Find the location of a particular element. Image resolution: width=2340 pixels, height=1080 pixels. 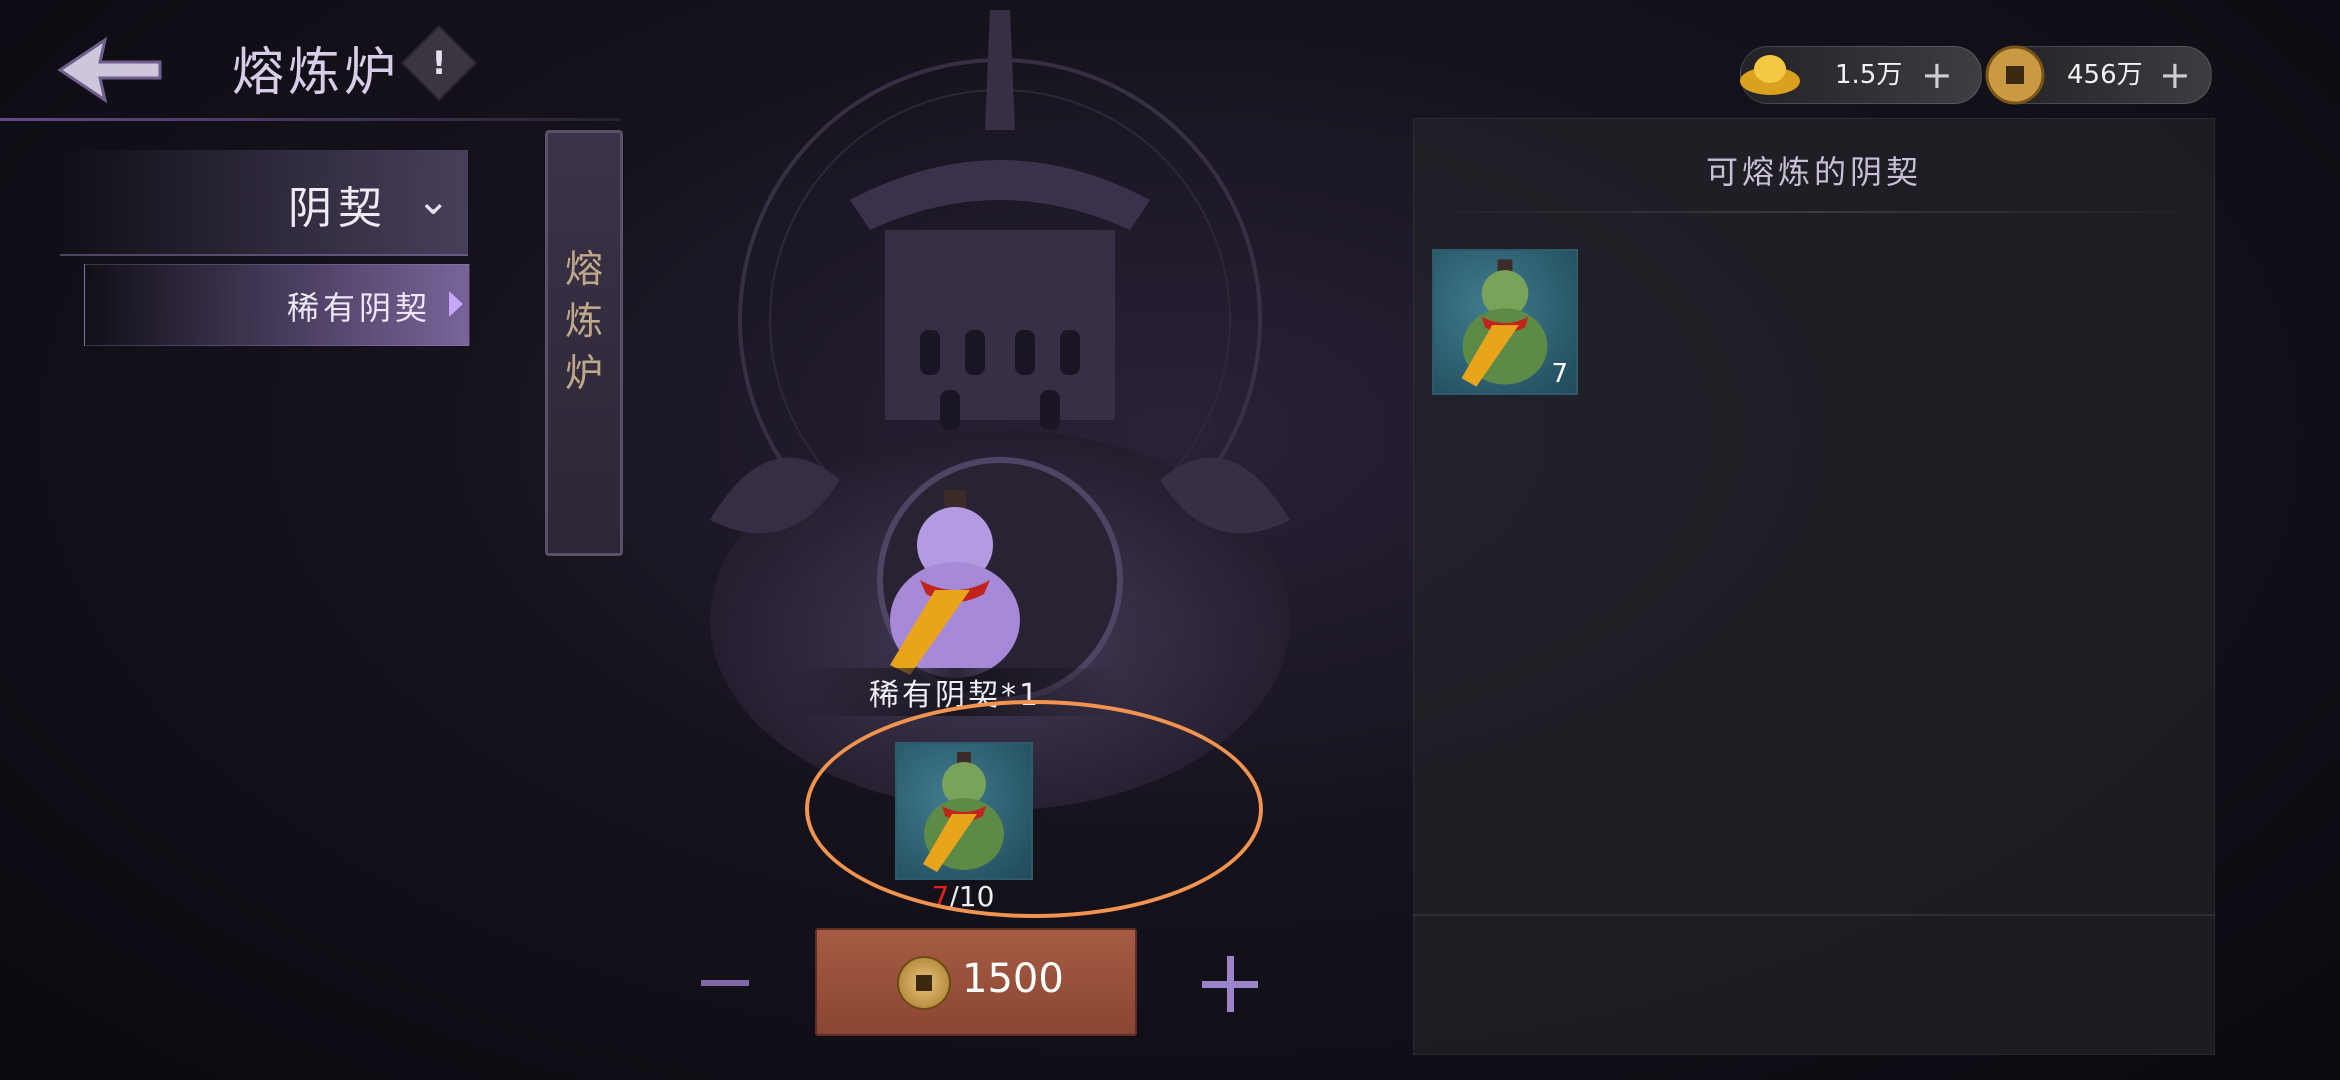

minus-icon is located at coordinates (725, 983).